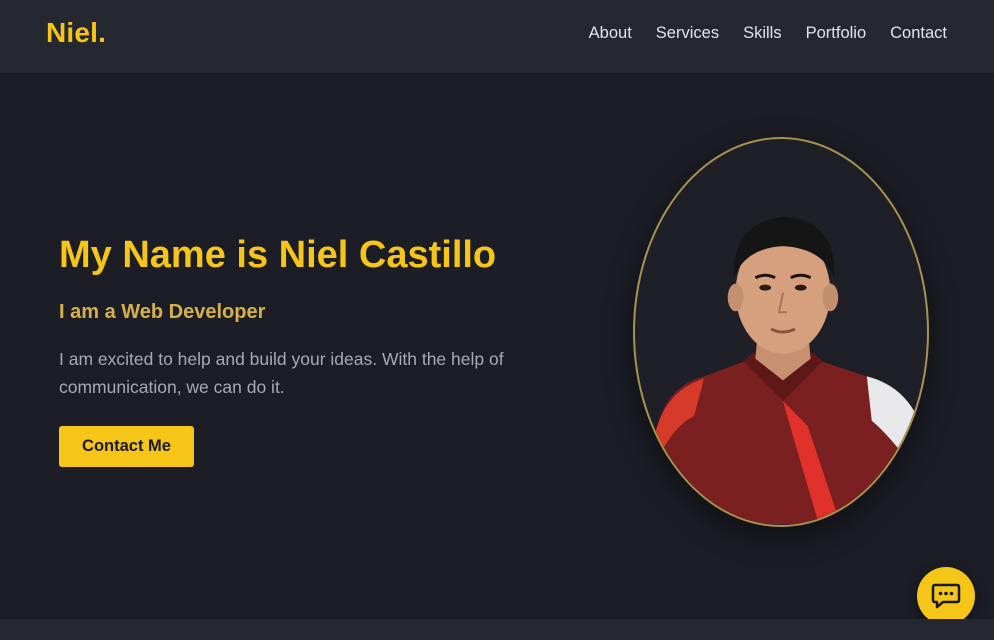  I want to click on nav-links: About Services Skills Portfolio Contact, so click(768, 33).